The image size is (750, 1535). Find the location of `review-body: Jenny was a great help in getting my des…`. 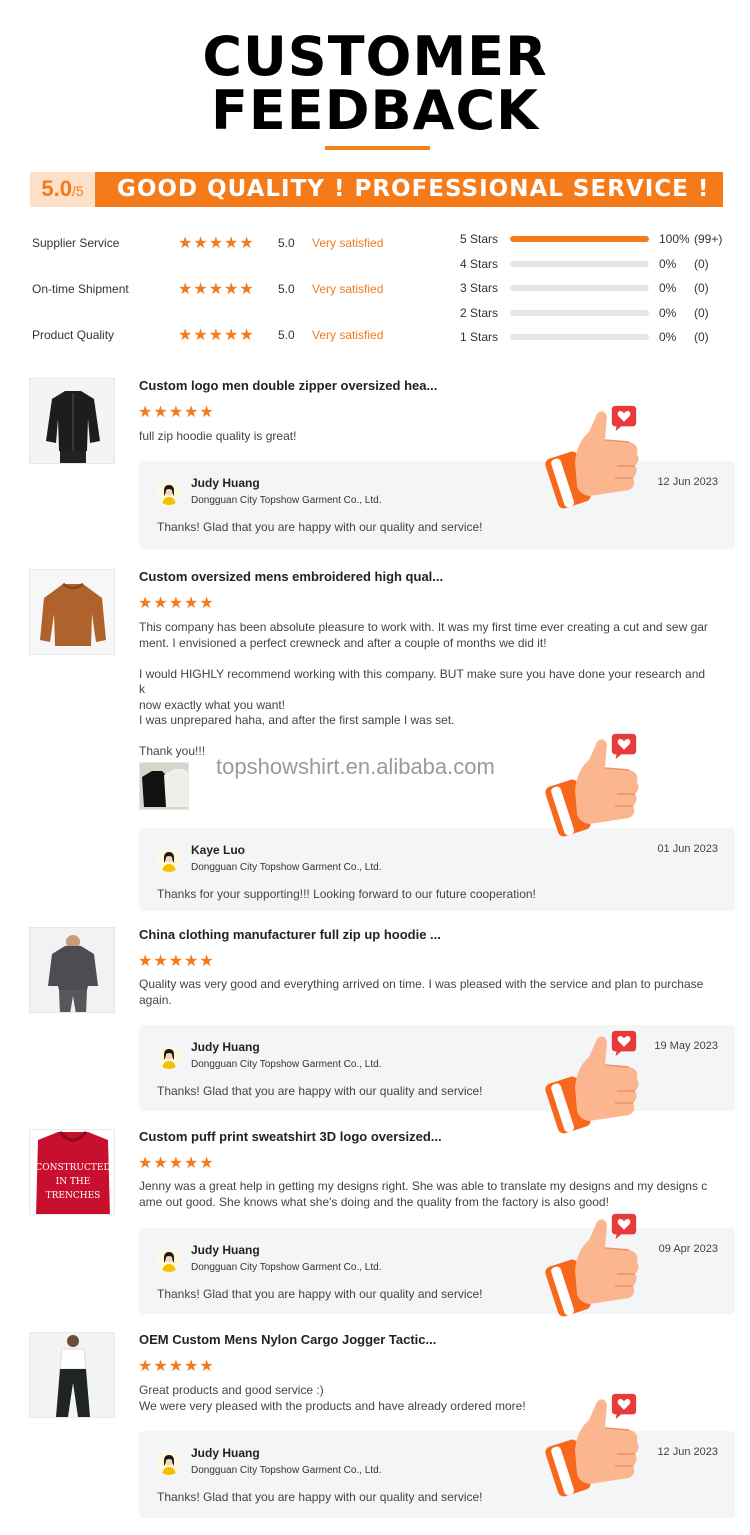

review-body: Jenny was a great help in getting my des… is located at coordinates (424, 1194).